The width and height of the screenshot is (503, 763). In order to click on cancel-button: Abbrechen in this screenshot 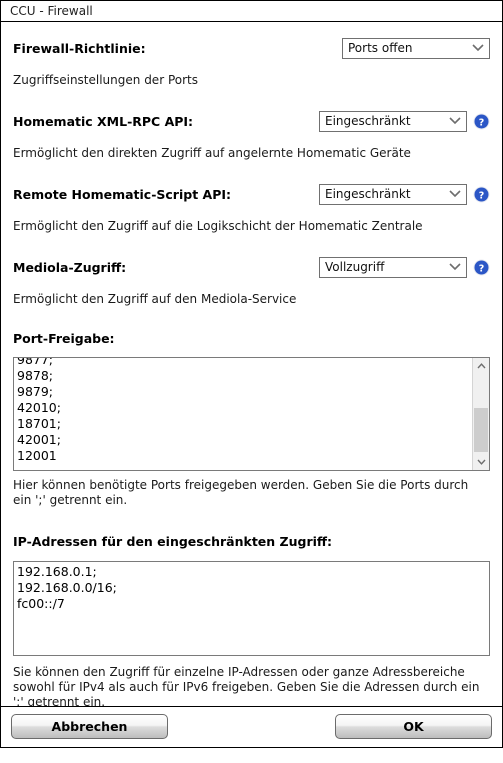, I will do `click(89, 726)`.